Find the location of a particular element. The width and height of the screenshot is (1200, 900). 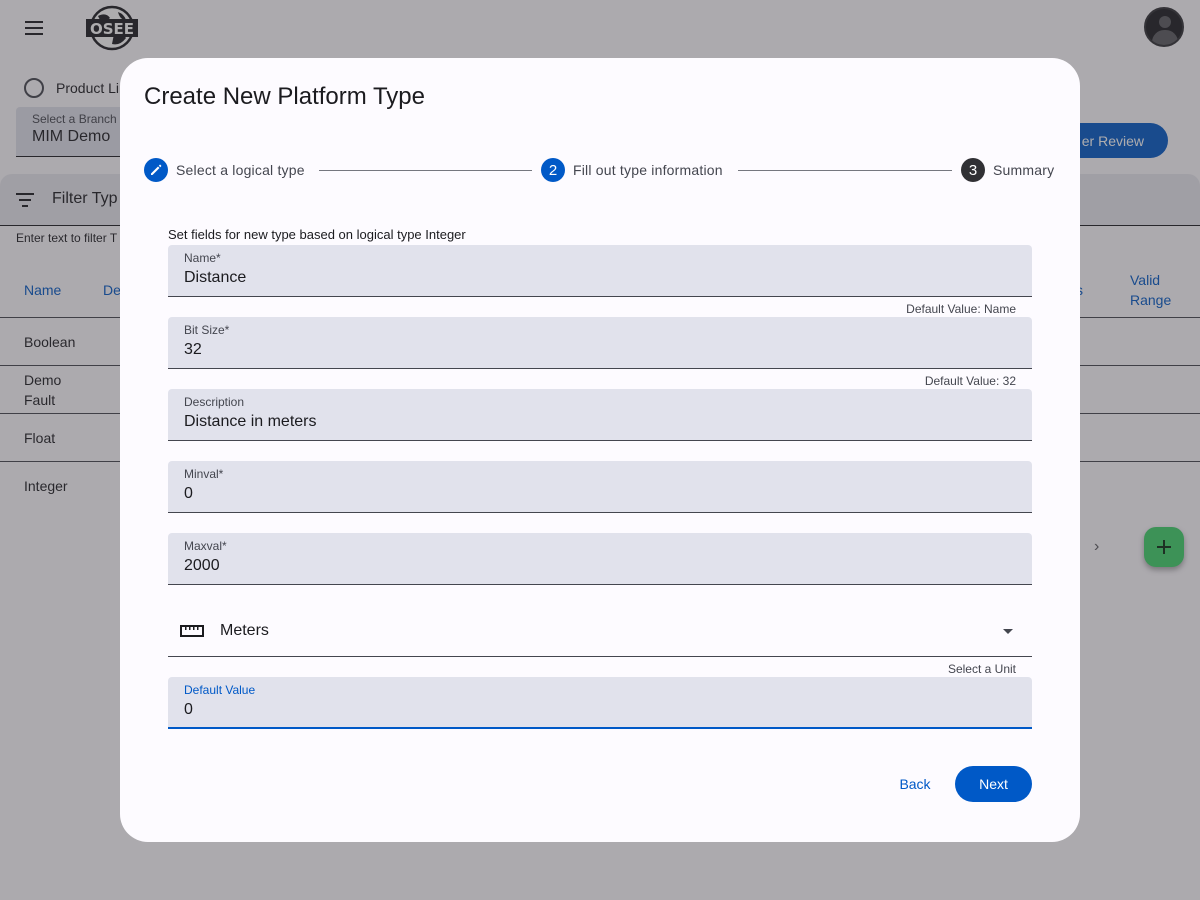

dropdown-arrow-icon is located at coordinates (1008, 631).